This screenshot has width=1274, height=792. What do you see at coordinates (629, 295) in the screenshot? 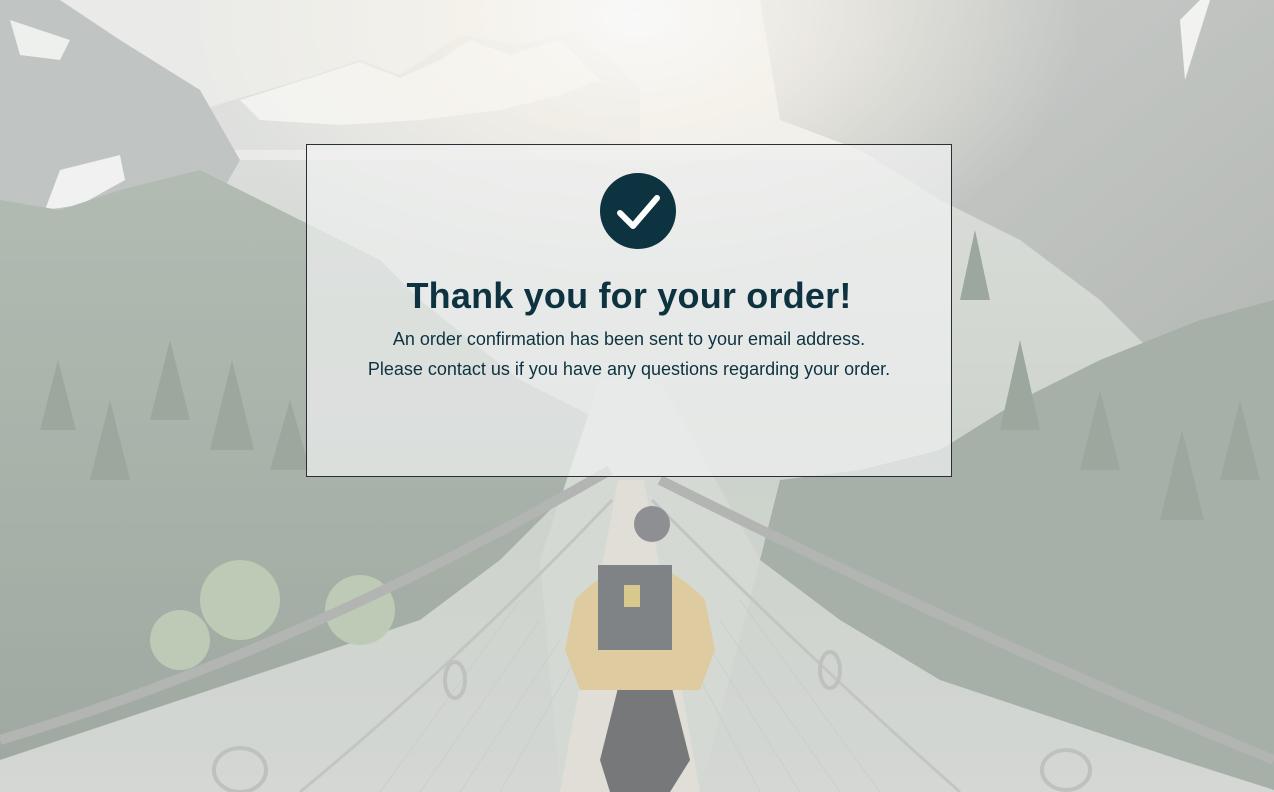
I see `confirmation-title: Thank you for your order!` at bounding box center [629, 295].